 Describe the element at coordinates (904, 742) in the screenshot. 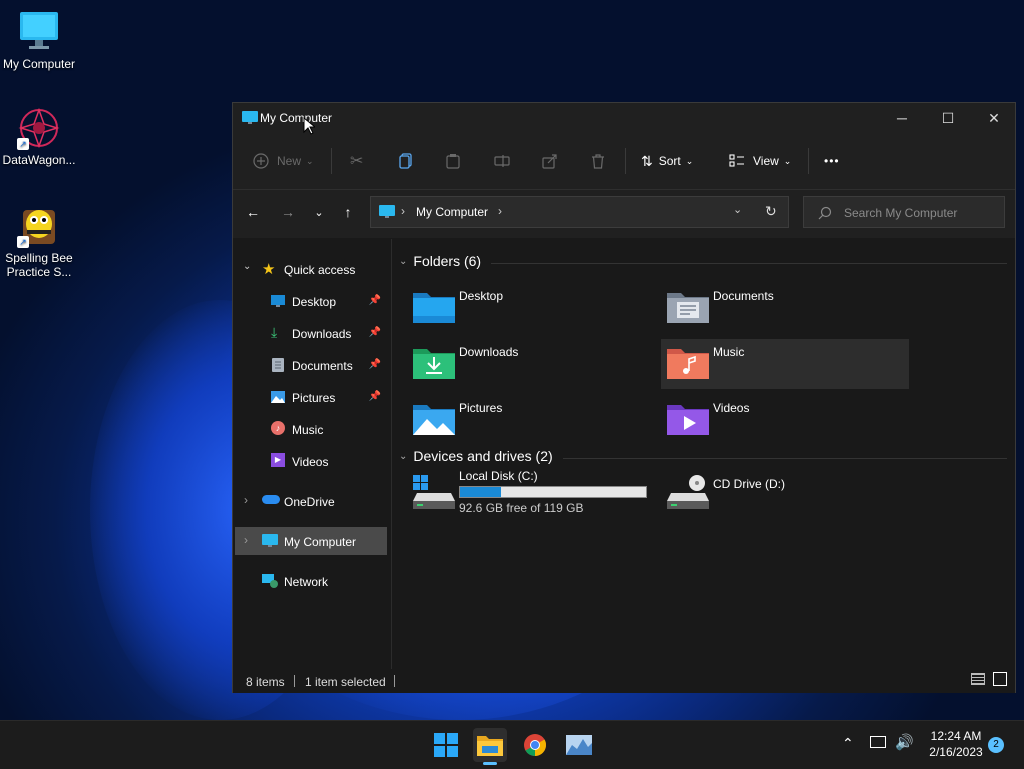

I see `volume-icon: 🔊` at that location.